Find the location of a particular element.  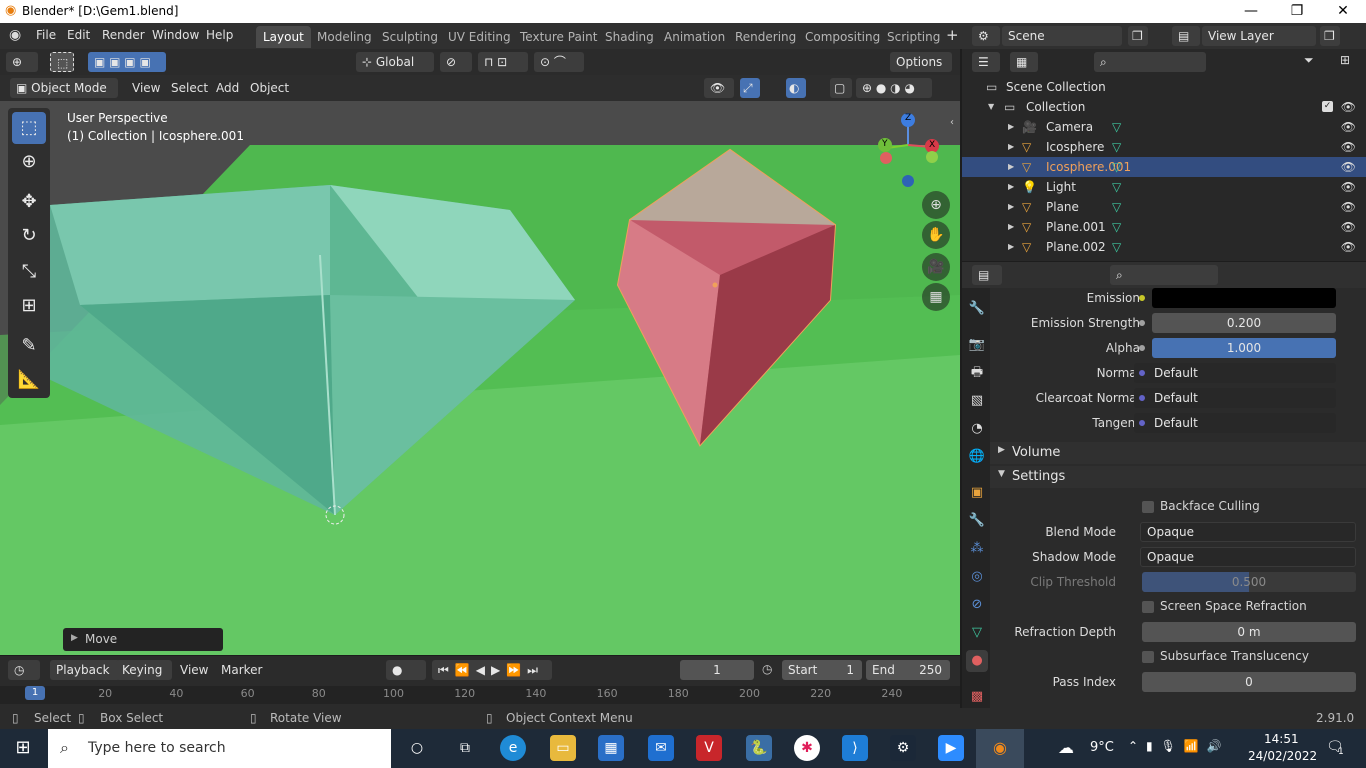

tab-animation: Animation is located at coordinates (694, 37).